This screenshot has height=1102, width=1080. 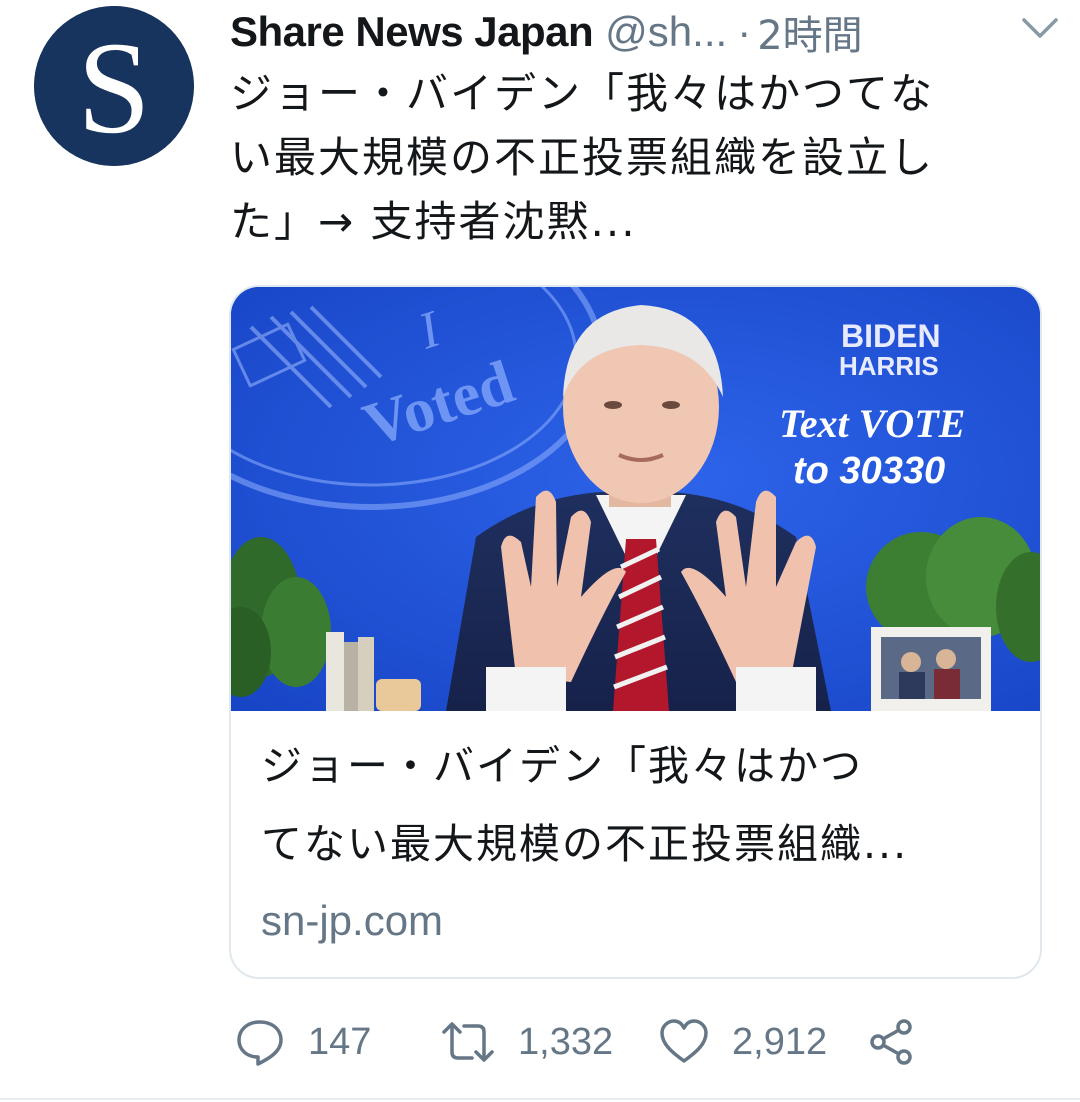 What do you see at coordinates (582, 157) in the screenshot?
I see `tweet-text-line: い最大規模の不正投票組織を設立し` at bounding box center [582, 157].